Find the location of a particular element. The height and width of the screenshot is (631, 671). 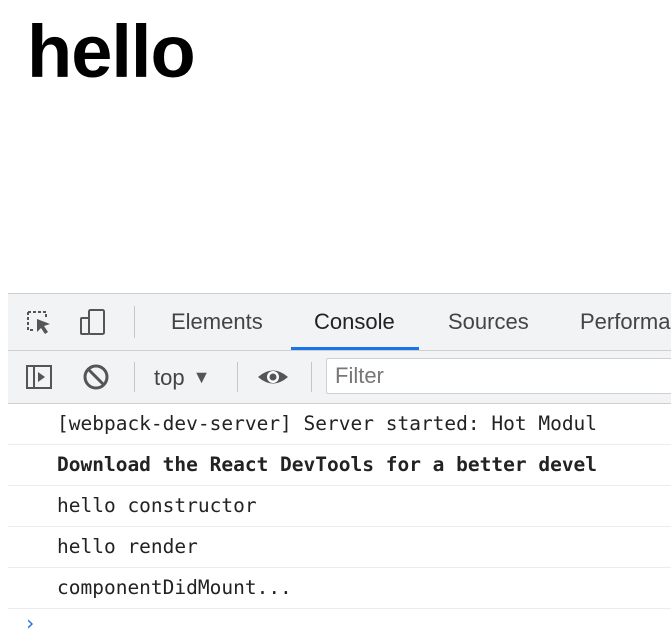

caret-down-icon: ▼ is located at coordinates (201, 377).